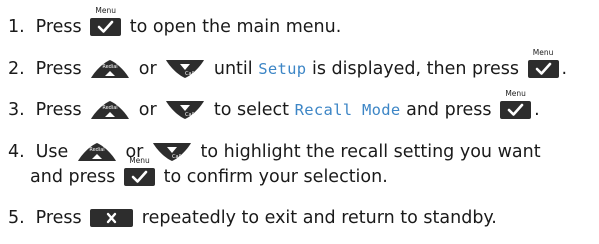  What do you see at coordinates (16, 27) in the screenshot?
I see `step-number: 1.` at bounding box center [16, 27].